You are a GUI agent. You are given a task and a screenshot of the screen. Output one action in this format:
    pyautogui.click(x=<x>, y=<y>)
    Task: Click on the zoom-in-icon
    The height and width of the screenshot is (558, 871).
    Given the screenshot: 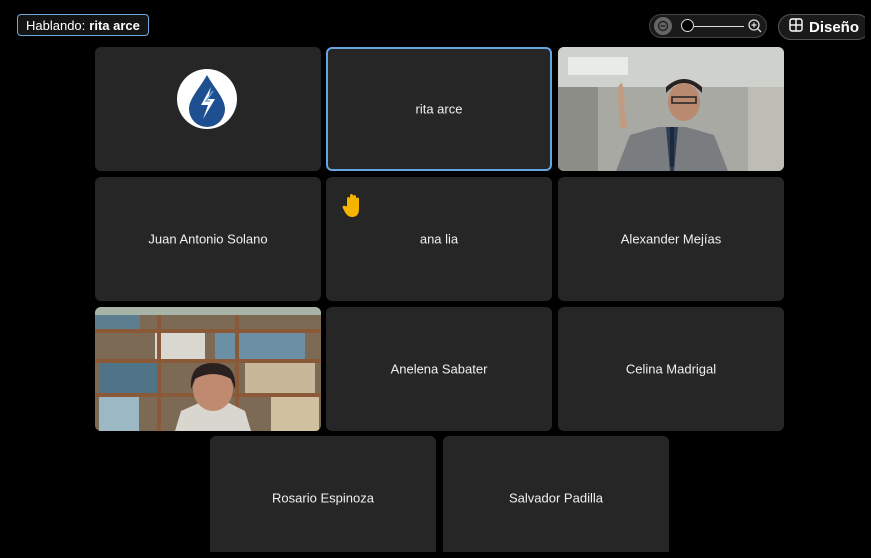 What is the action you would take?
    pyautogui.click(x=755, y=26)
    